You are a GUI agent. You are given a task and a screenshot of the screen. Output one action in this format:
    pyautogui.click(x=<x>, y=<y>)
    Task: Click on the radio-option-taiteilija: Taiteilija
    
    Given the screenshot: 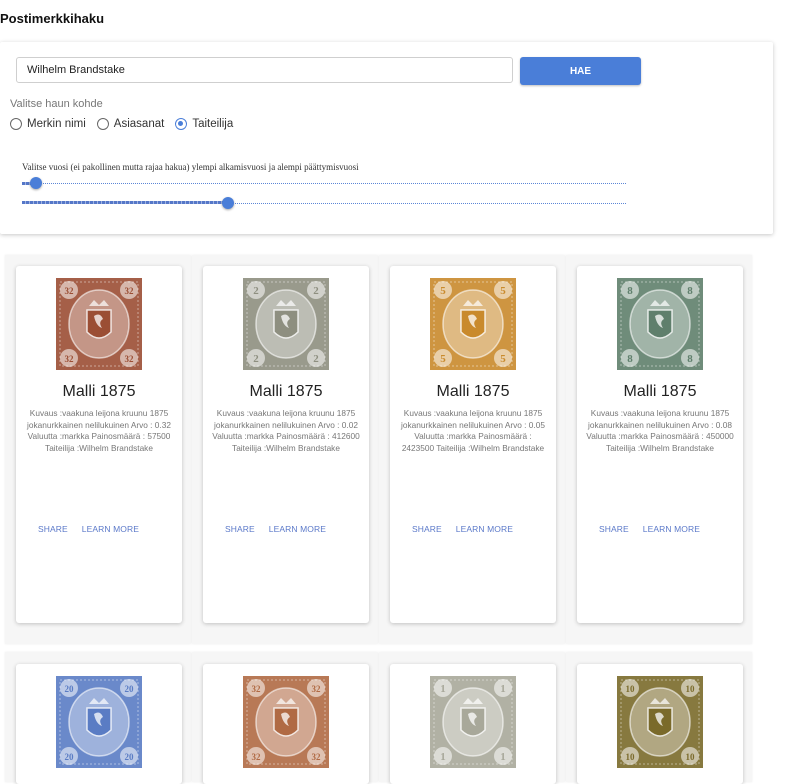 What is the action you would take?
    pyautogui.click(x=204, y=124)
    